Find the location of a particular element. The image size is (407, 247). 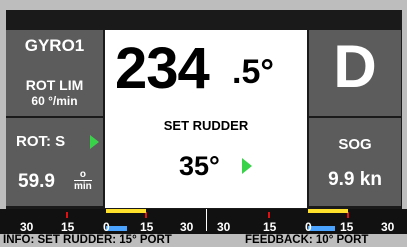

rudder-direction-arrow-icon is located at coordinates (247, 166).